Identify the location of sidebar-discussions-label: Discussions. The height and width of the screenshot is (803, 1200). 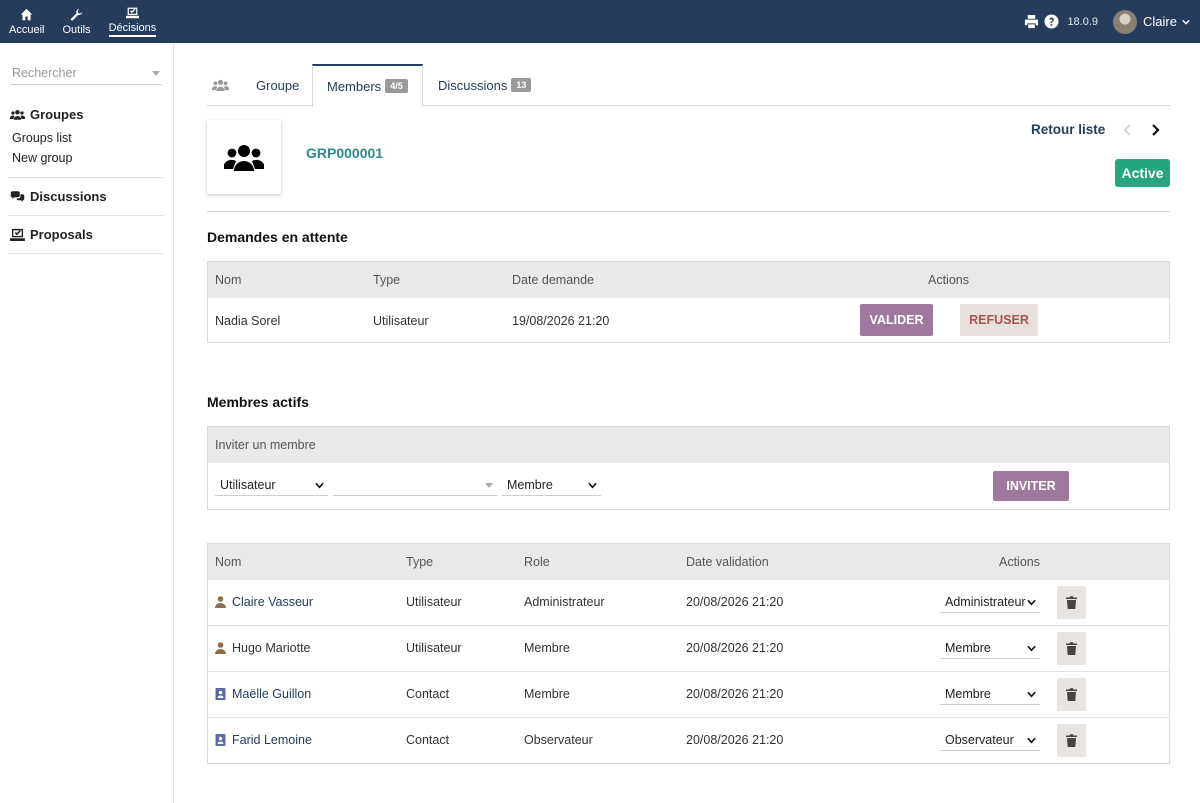
(68, 196).